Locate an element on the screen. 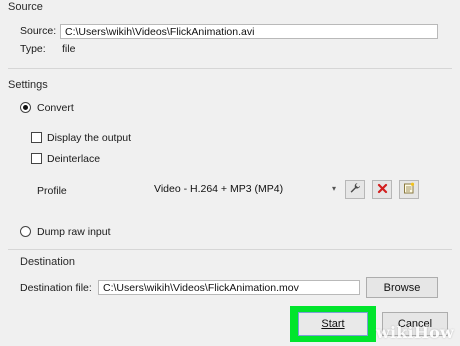 The width and height of the screenshot is (460, 346). new-profile-icon is located at coordinates (409, 189).